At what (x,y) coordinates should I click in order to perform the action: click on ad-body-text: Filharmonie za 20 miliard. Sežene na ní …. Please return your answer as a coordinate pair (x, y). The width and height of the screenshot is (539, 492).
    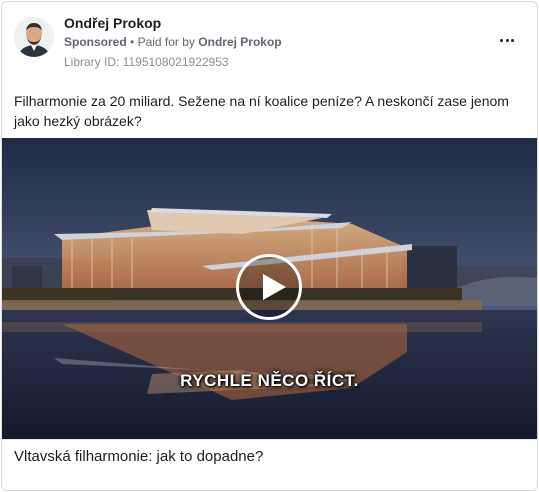
    Looking at the image, I should click on (261, 111).